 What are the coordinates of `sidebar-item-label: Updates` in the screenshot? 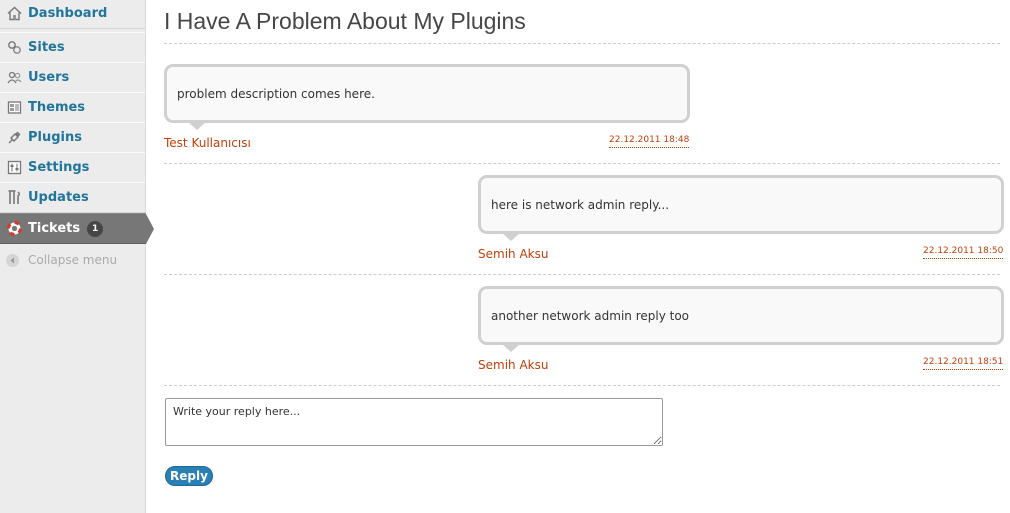 It's located at (58, 197).